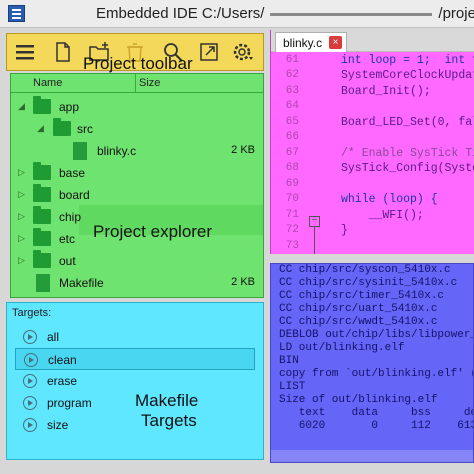 Image resolution: width=474 pixels, height=474 pixels. Describe the element at coordinates (117, 151) in the screenshot. I see `tree-item-label: blinky.c` at that location.